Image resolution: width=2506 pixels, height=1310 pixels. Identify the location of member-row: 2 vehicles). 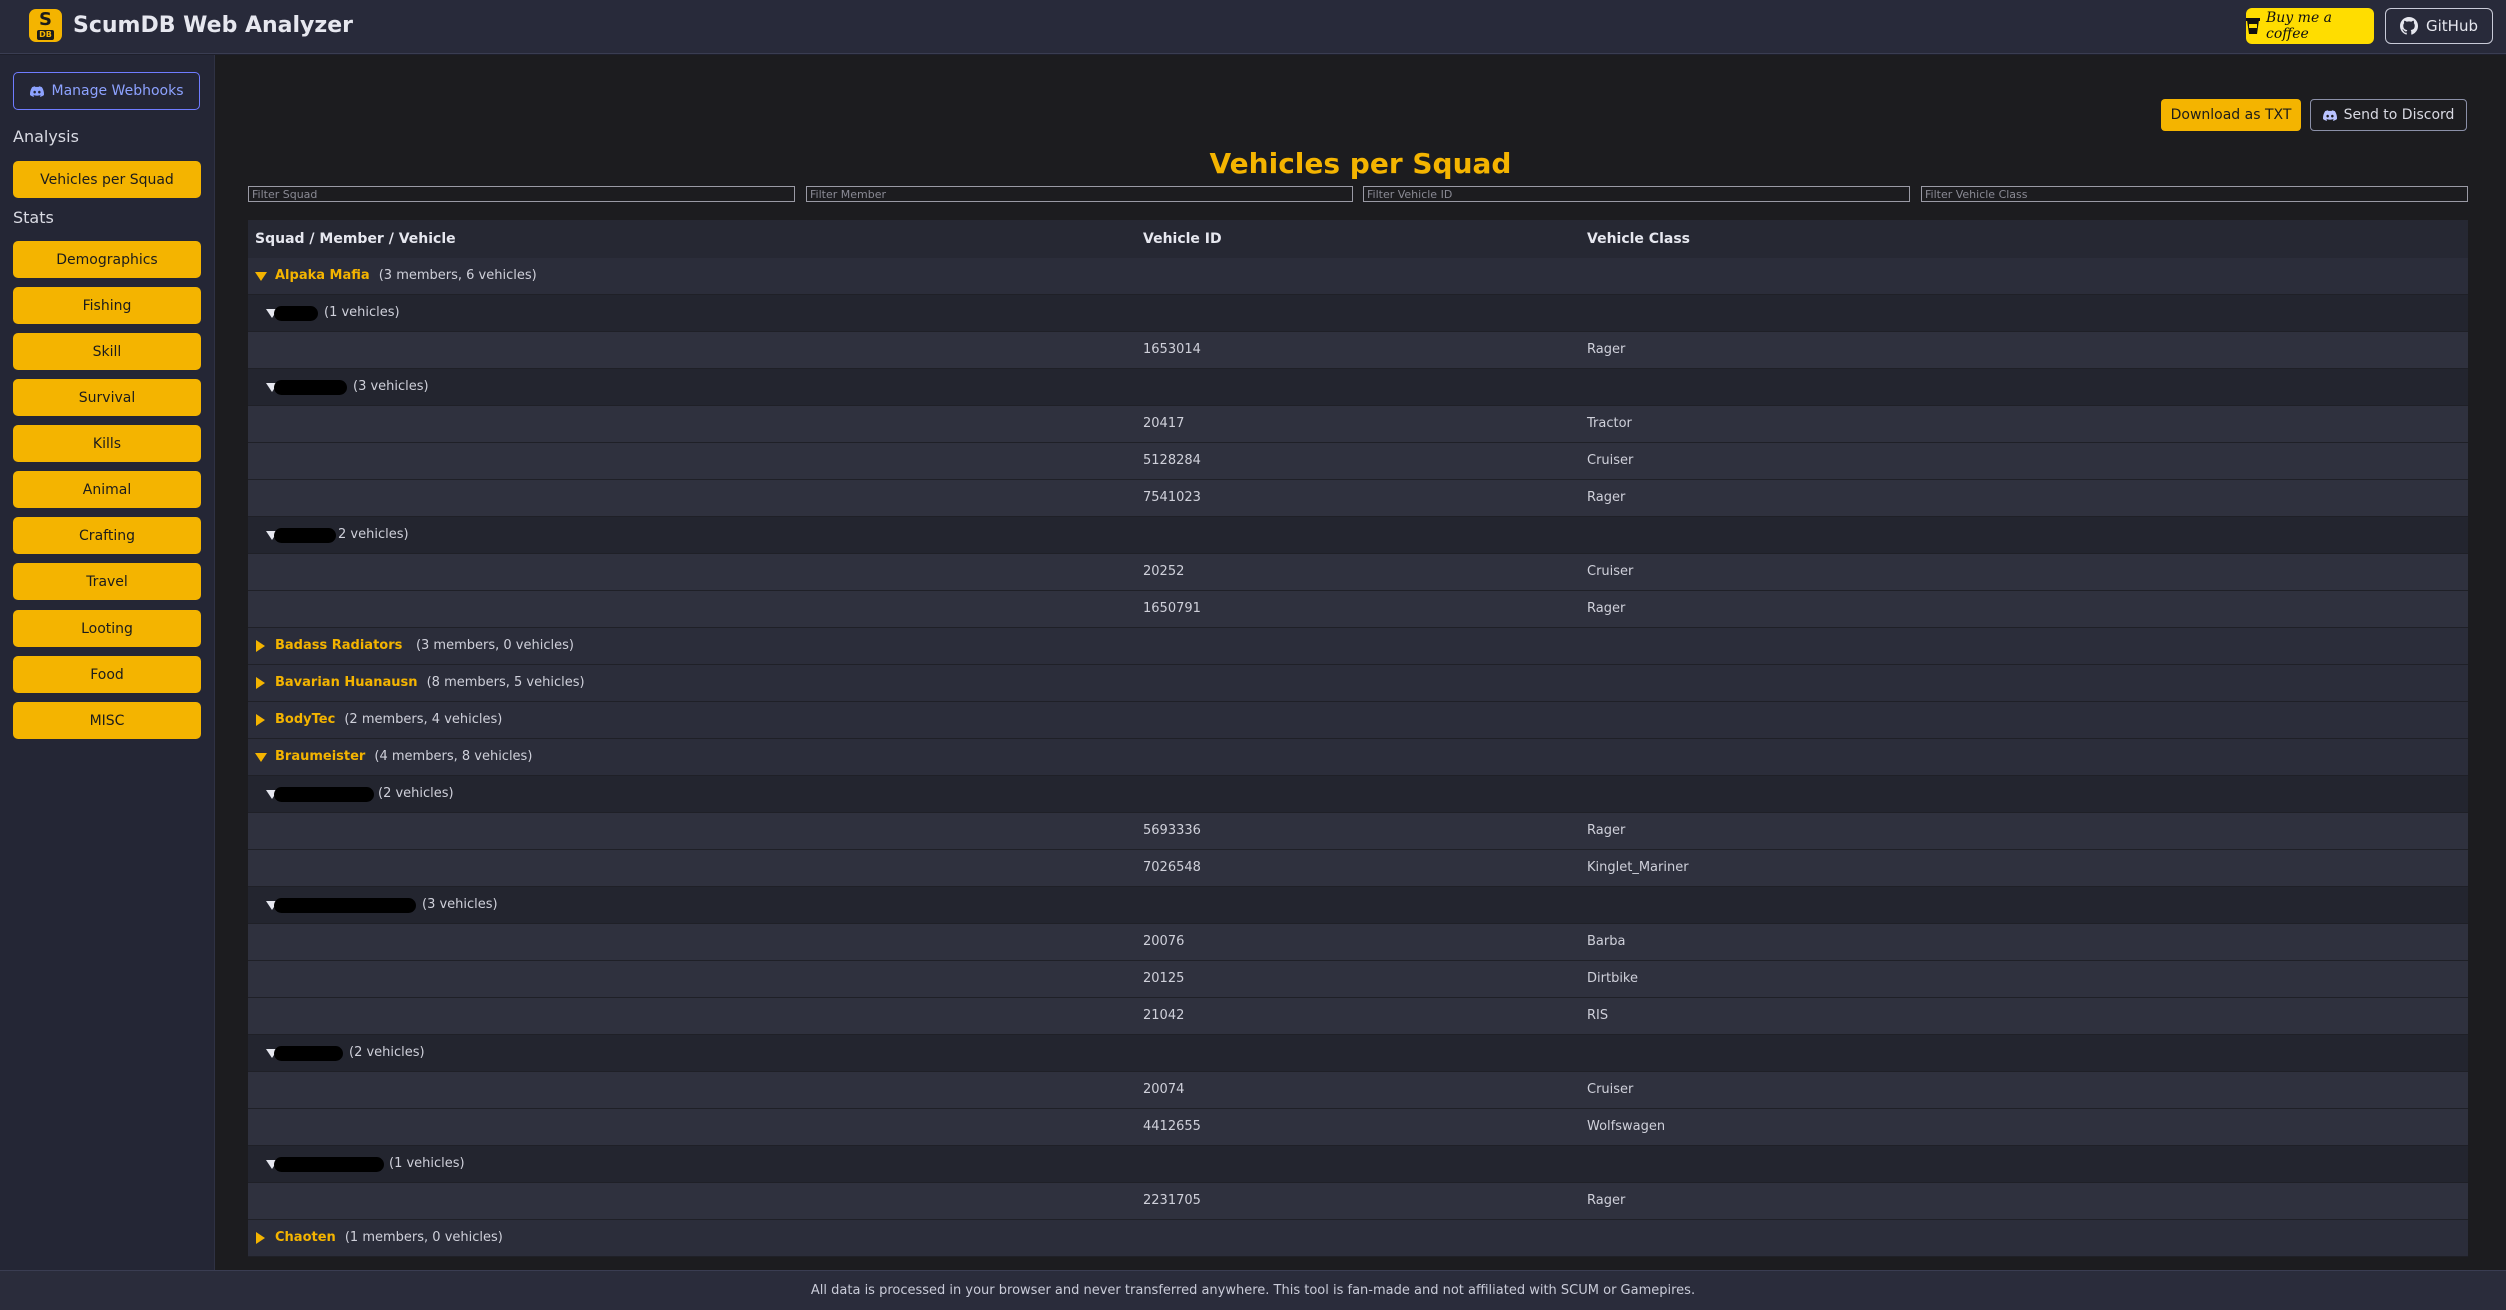
(1358, 535).